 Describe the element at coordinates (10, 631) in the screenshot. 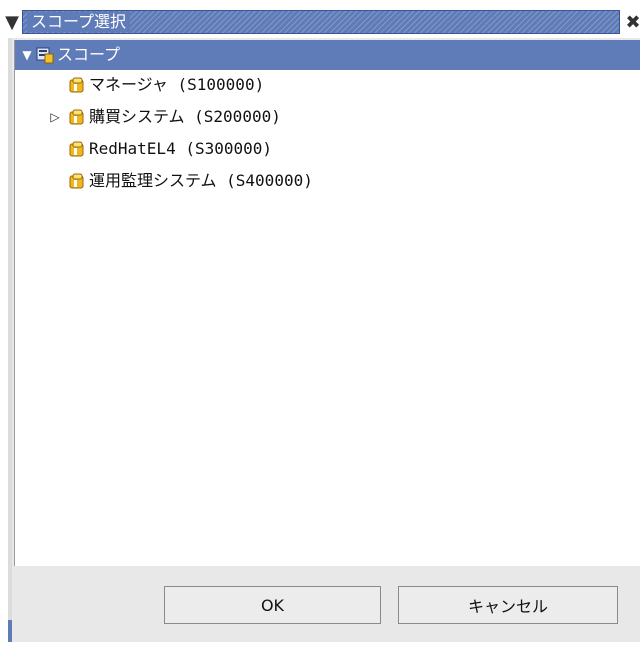

I see `window-bottom-accent` at that location.